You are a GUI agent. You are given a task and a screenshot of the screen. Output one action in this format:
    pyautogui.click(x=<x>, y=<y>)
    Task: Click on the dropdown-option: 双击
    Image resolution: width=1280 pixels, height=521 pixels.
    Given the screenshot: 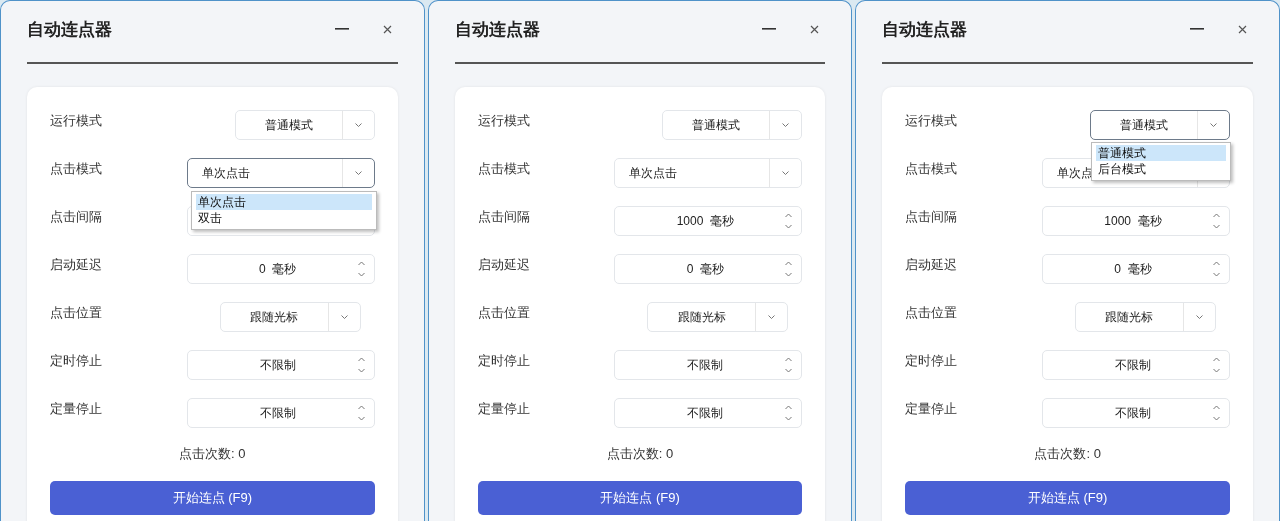 What is the action you would take?
    pyautogui.click(x=283, y=218)
    